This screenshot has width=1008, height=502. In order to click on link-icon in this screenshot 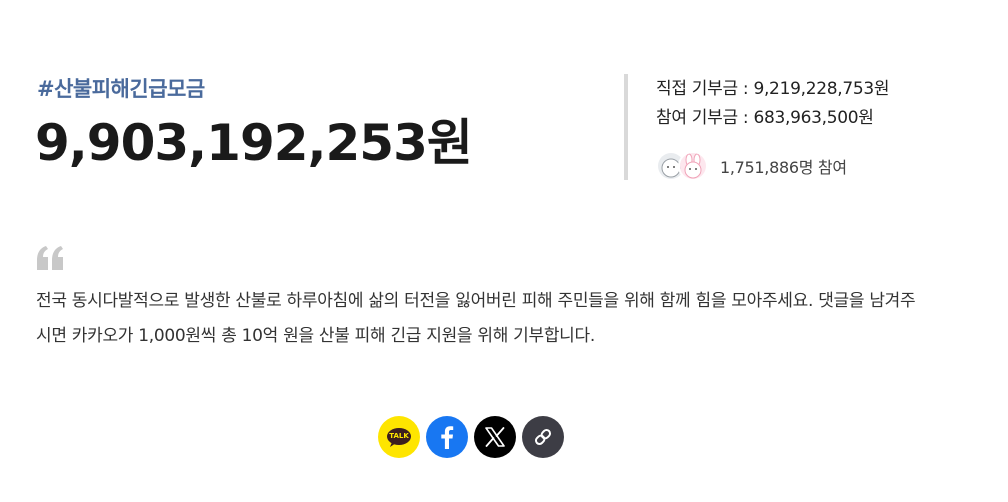, I will do `click(543, 437)`.